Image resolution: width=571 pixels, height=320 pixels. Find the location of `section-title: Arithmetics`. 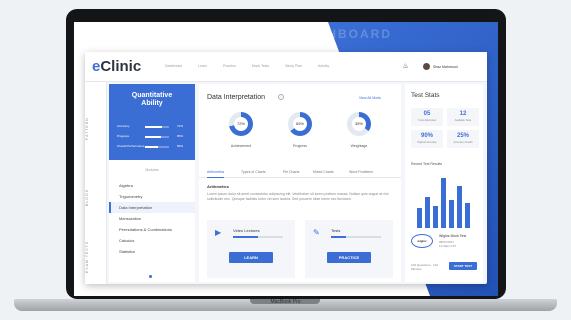

section-title: Arithmetics is located at coordinates (218, 186).